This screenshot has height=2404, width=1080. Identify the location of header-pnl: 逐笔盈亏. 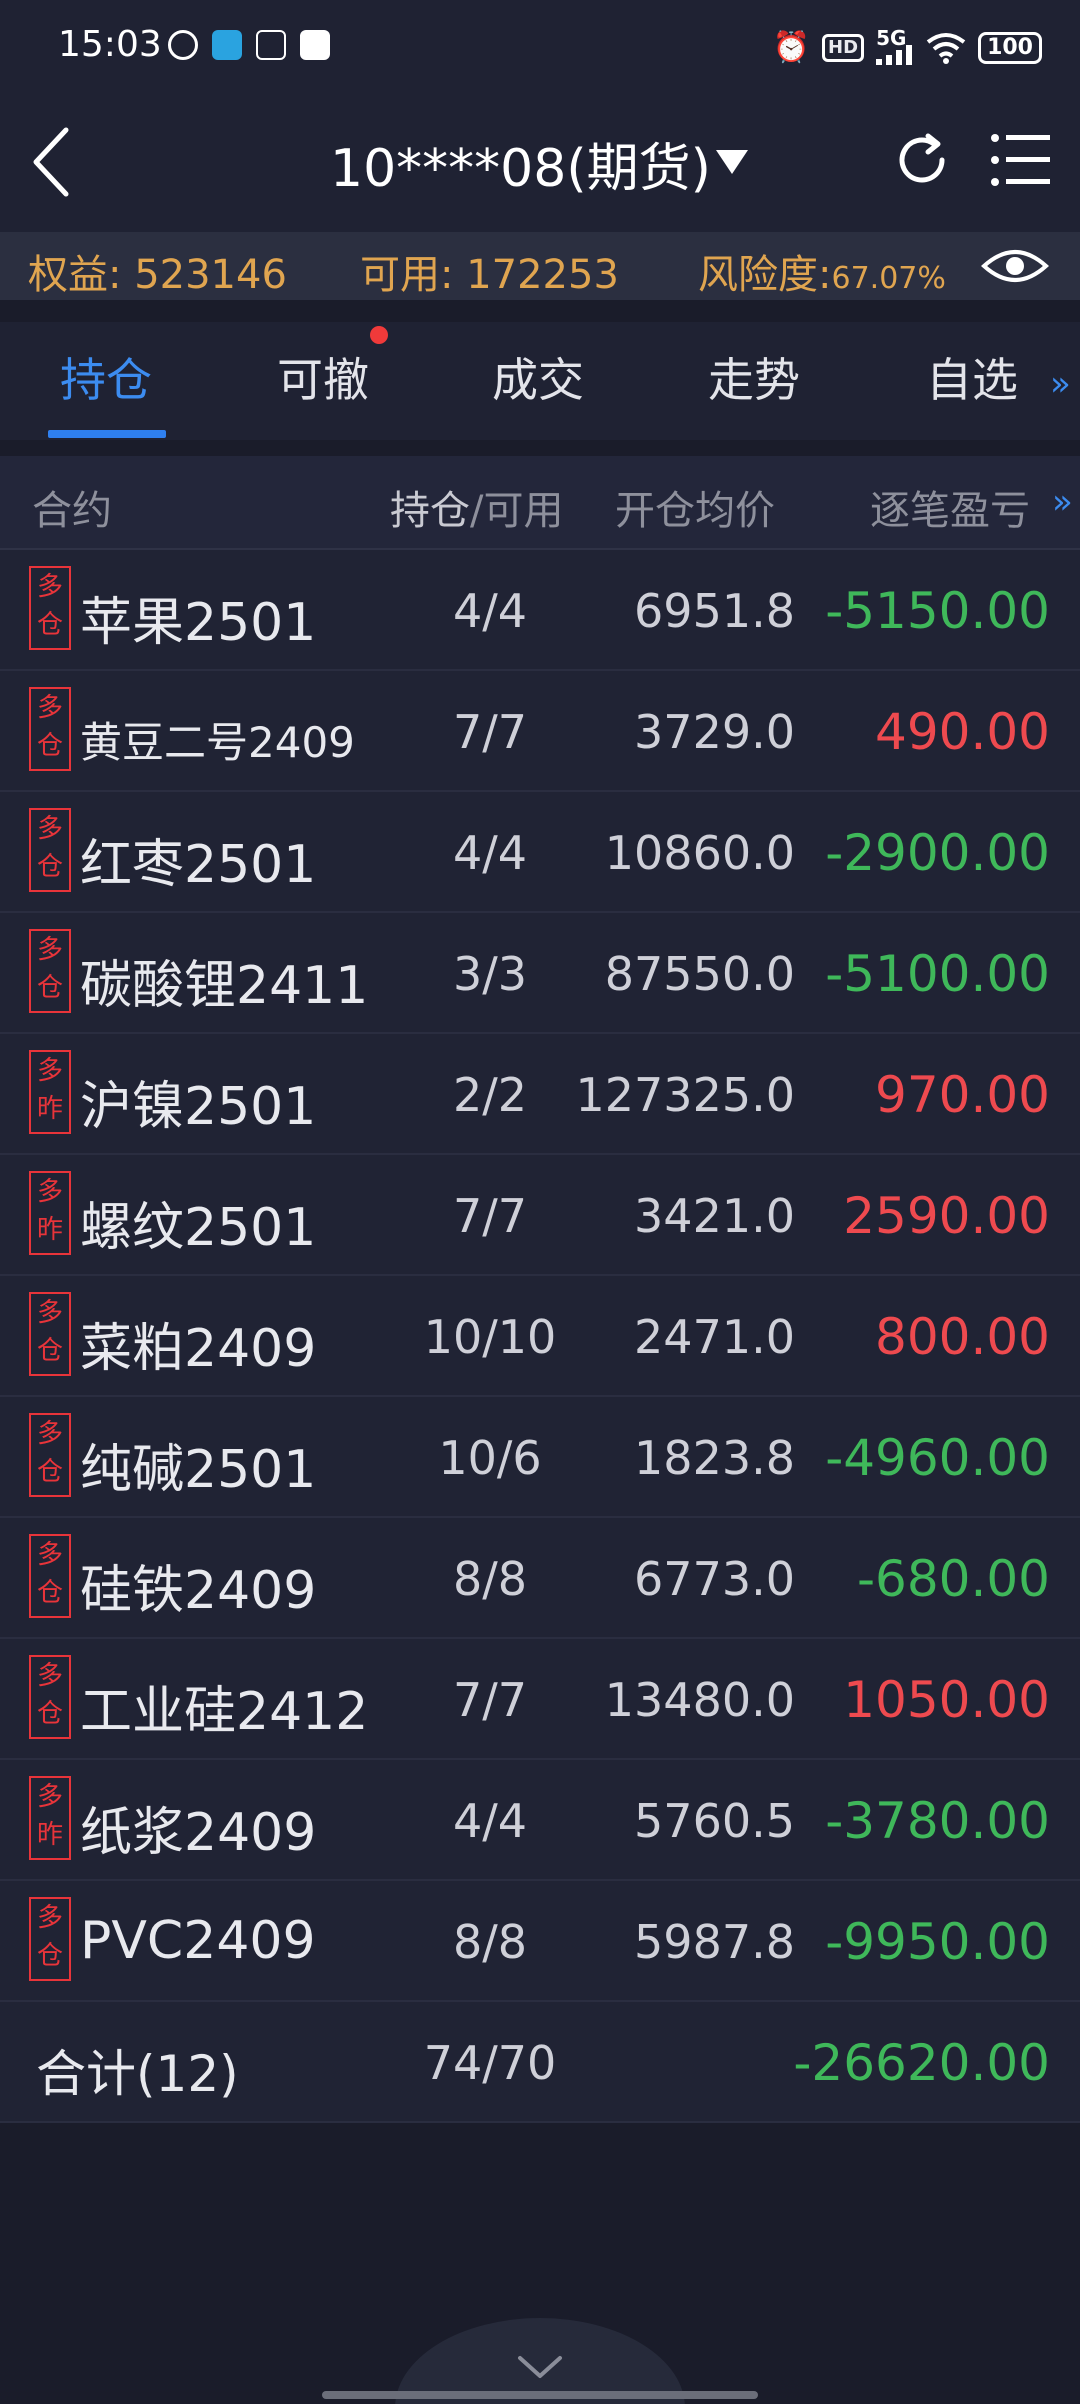
(950, 511).